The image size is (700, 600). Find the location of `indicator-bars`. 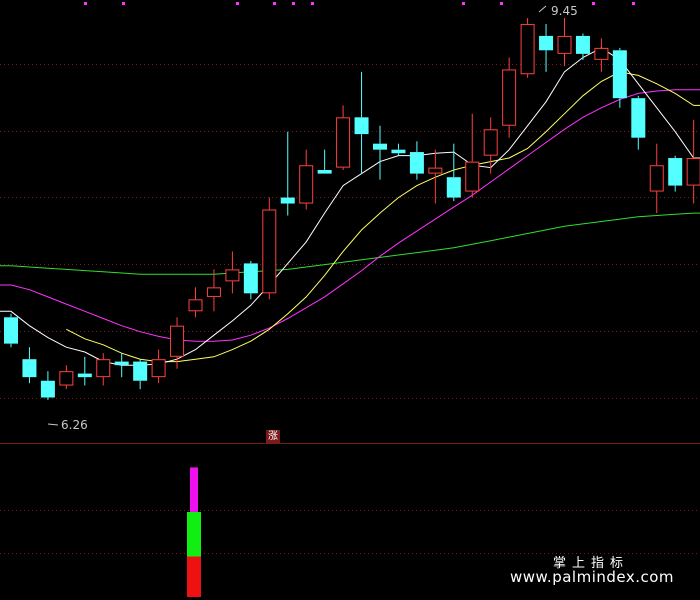

indicator-bars is located at coordinates (194, 532).